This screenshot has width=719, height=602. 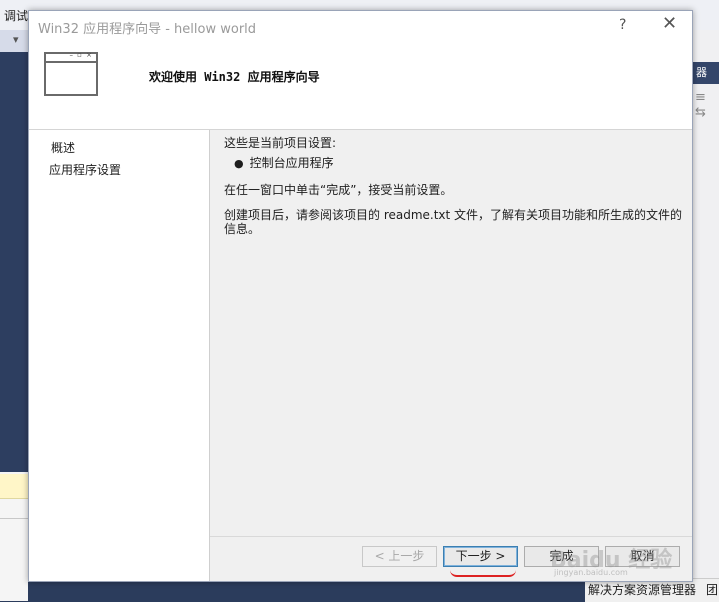 I want to click on sidebar-item-overview: 概述, so click(x=63, y=147).